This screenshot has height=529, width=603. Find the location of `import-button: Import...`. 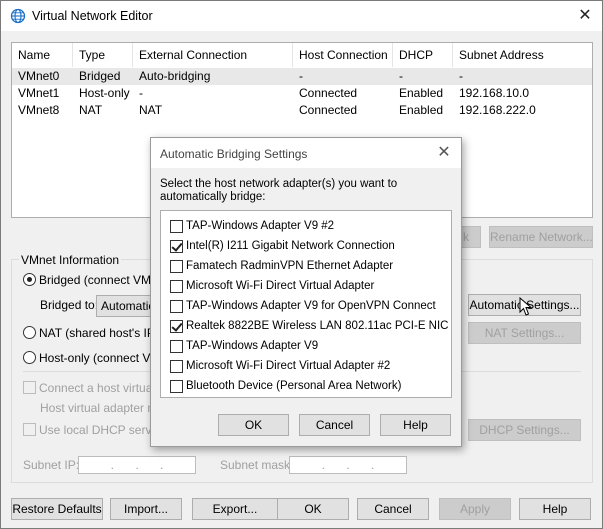

import-button: Import... is located at coordinates (146, 509).